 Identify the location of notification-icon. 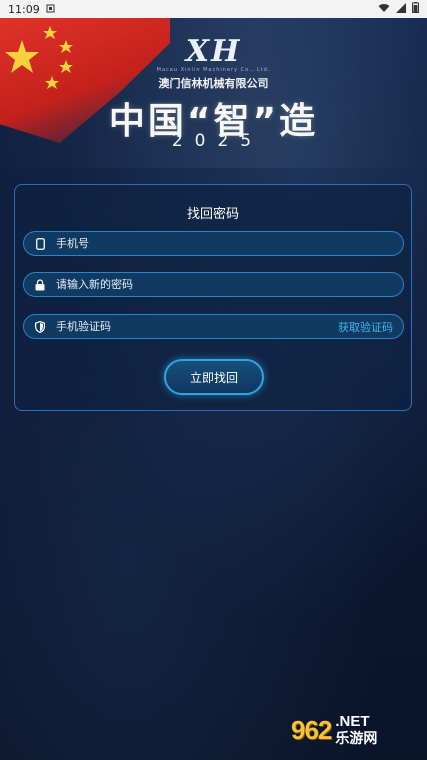
(50, 9).